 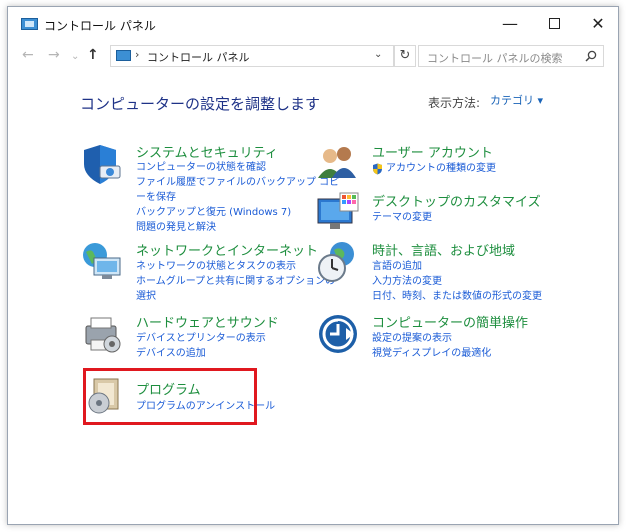 I want to click on maximize-button, so click(x=554, y=24).